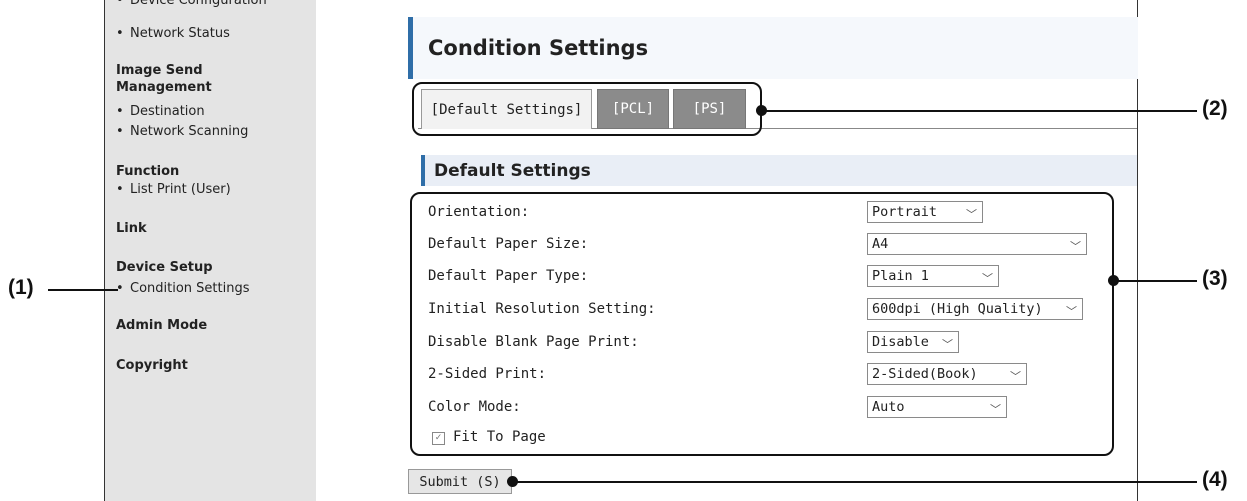  What do you see at coordinates (180, 189) in the screenshot?
I see `sidebar-item-label: List Print (User)` at bounding box center [180, 189].